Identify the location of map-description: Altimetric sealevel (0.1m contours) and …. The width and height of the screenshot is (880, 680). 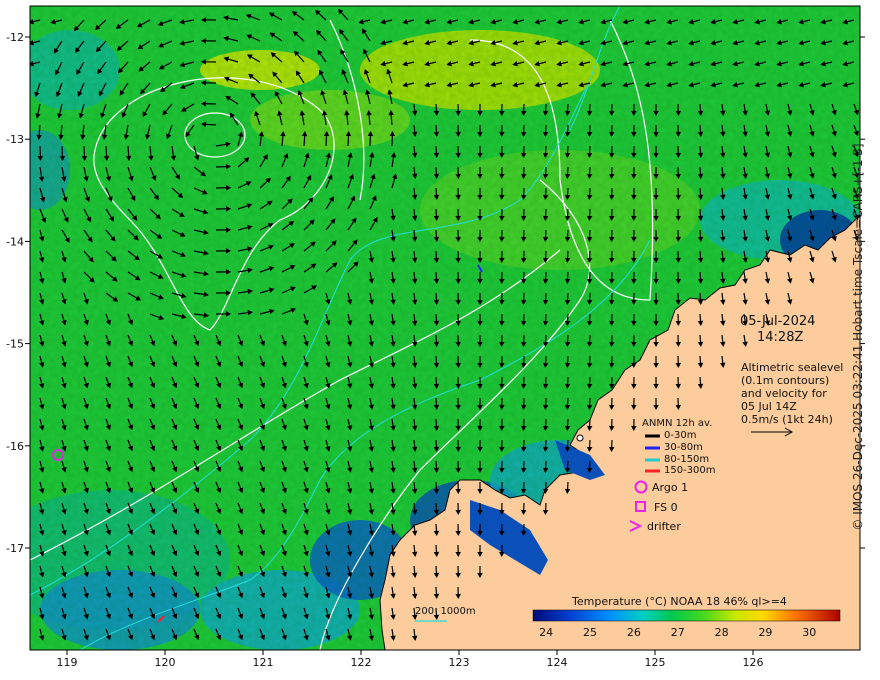
(792, 393).